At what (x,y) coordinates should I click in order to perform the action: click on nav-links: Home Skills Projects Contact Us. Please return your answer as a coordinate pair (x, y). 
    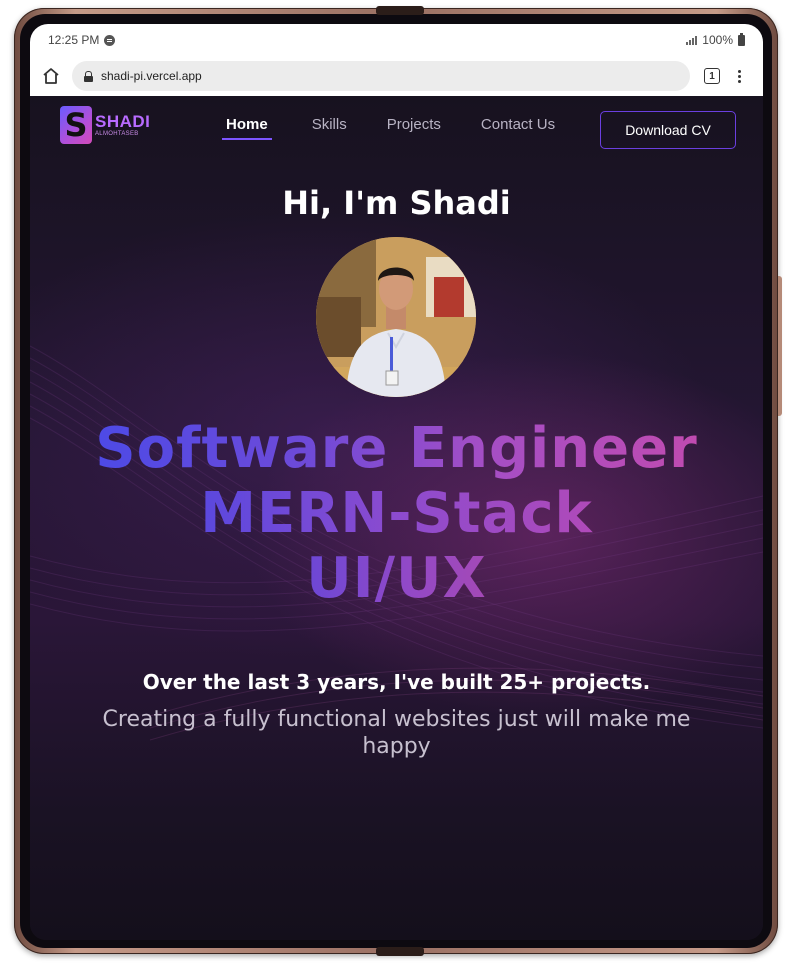
    Looking at the image, I should click on (408, 128).